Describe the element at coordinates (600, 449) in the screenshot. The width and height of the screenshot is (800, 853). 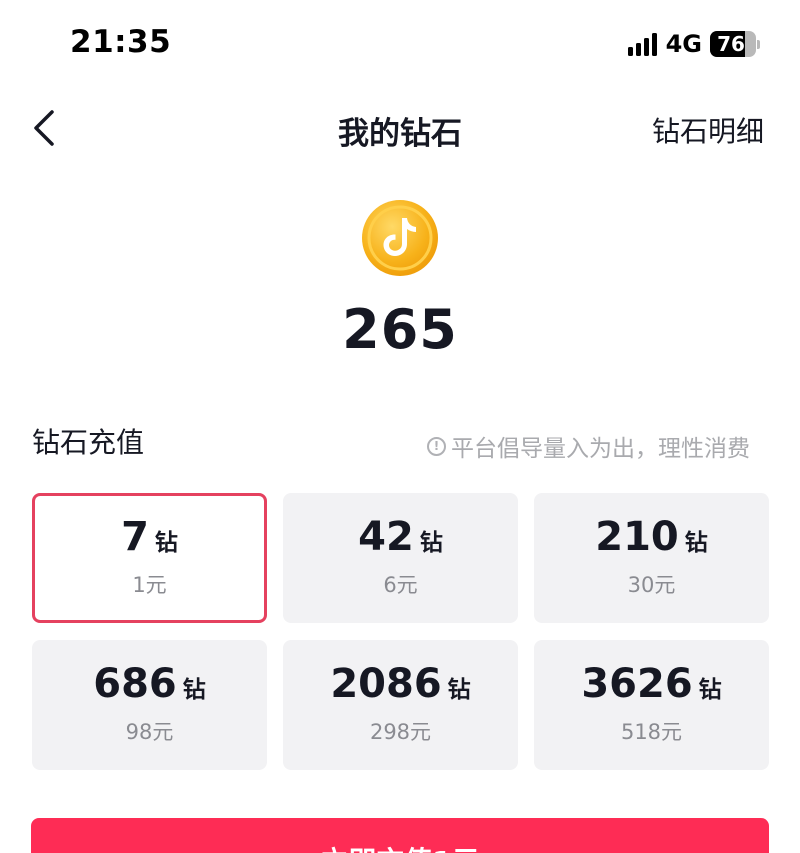
I see `notice-text: 平台倡导量入为出，理性消费` at that location.